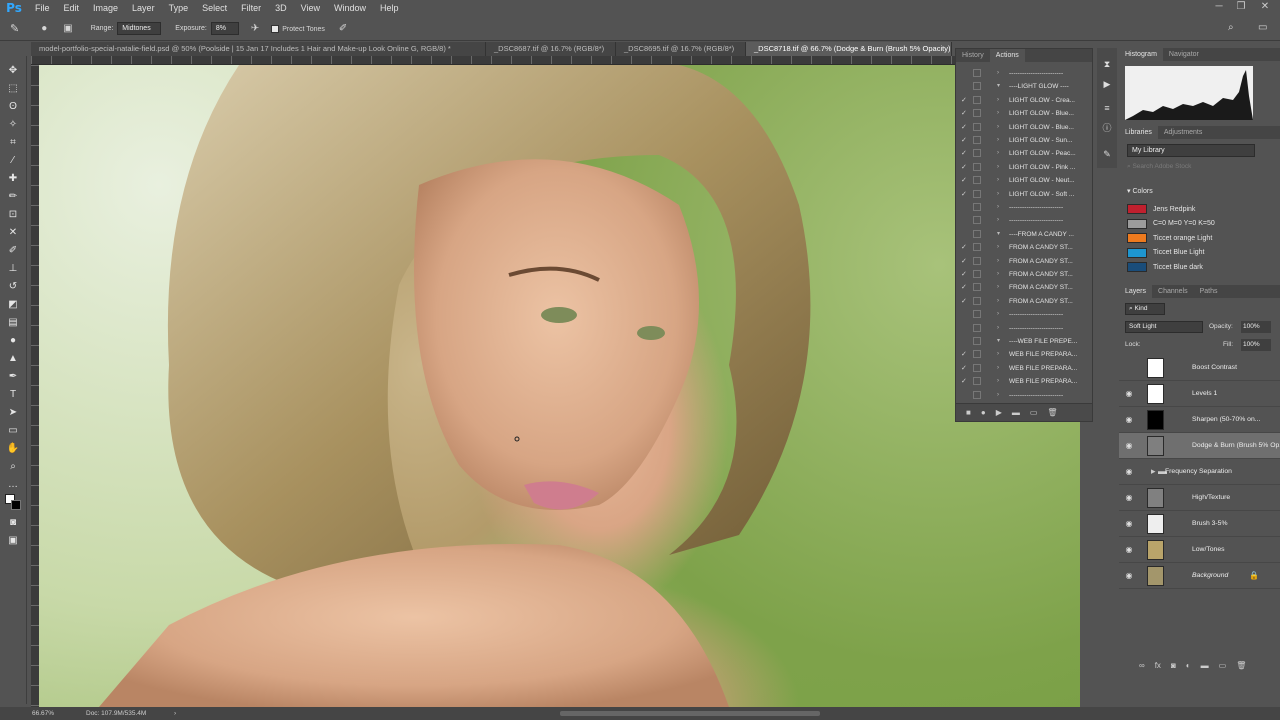 The height and width of the screenshot is (720, 1280). Describe the element at coordinates (44, 28) in the screenshot. I see `brush-size-icon: ●` at that location.